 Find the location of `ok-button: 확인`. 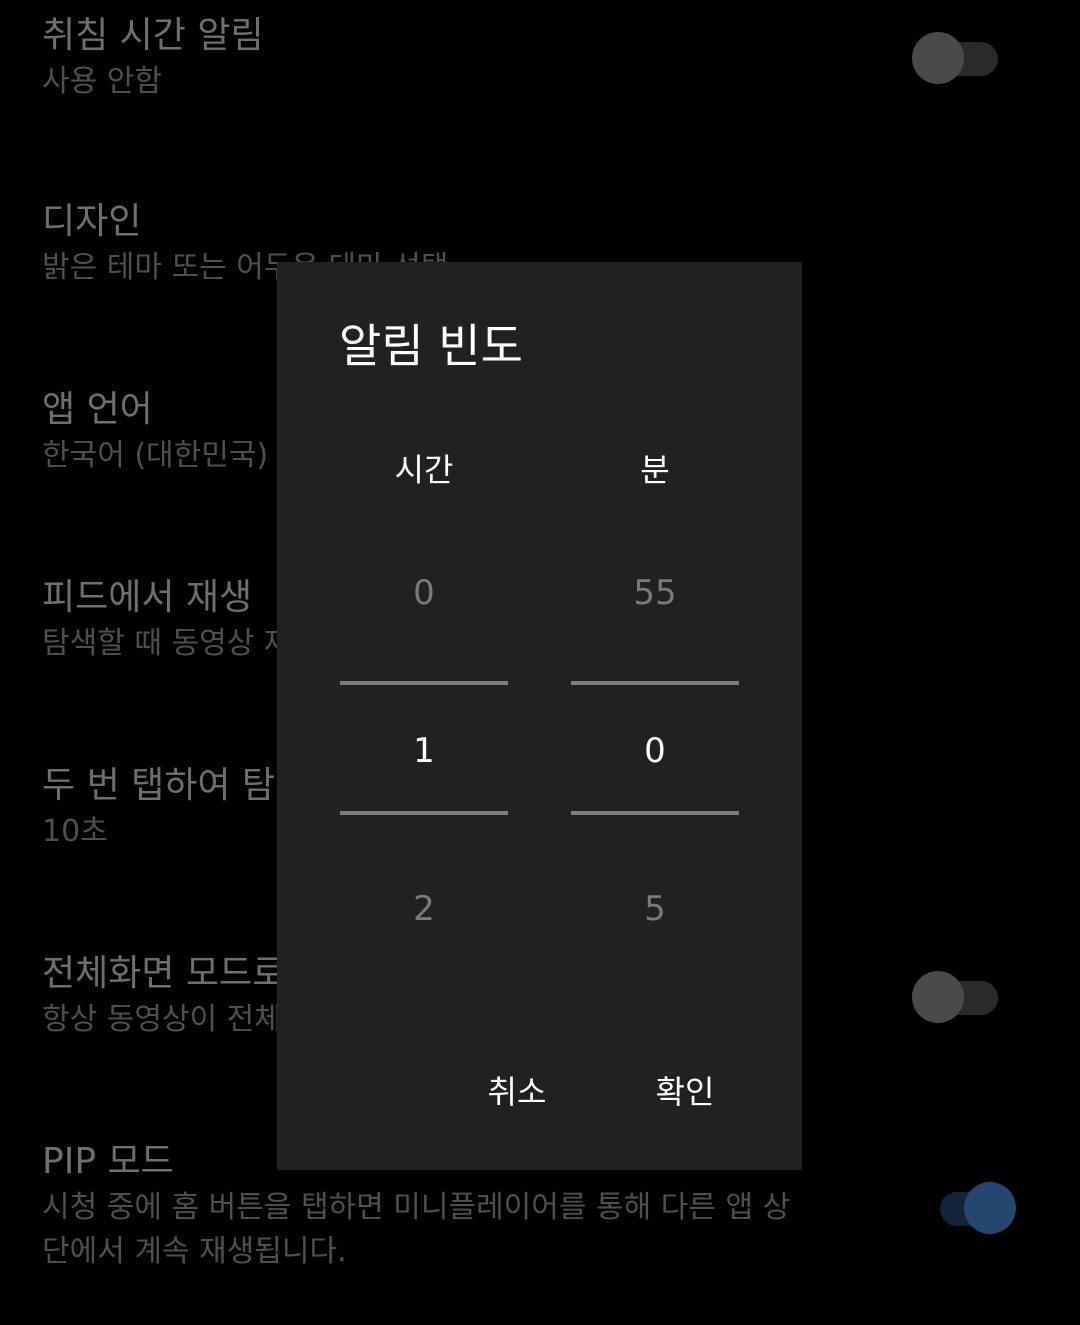

ok-button: 확인 is located at coordinates (685, 1092).